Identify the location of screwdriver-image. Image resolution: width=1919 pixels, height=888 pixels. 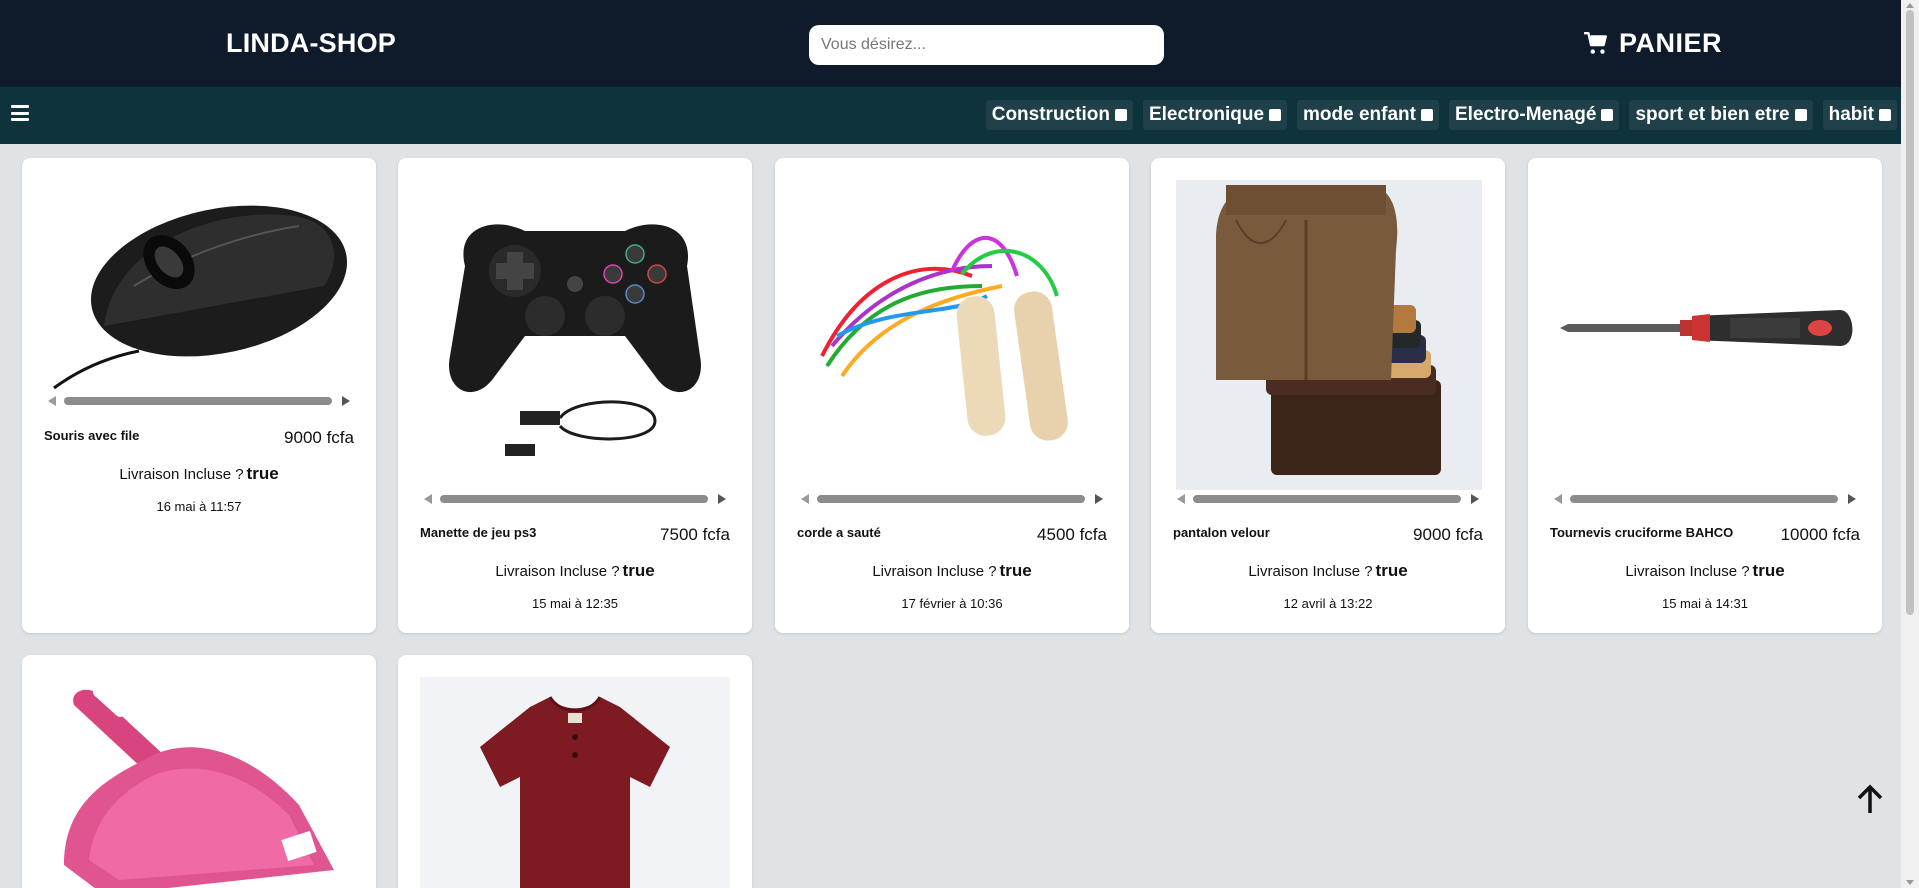
(1705, 326).